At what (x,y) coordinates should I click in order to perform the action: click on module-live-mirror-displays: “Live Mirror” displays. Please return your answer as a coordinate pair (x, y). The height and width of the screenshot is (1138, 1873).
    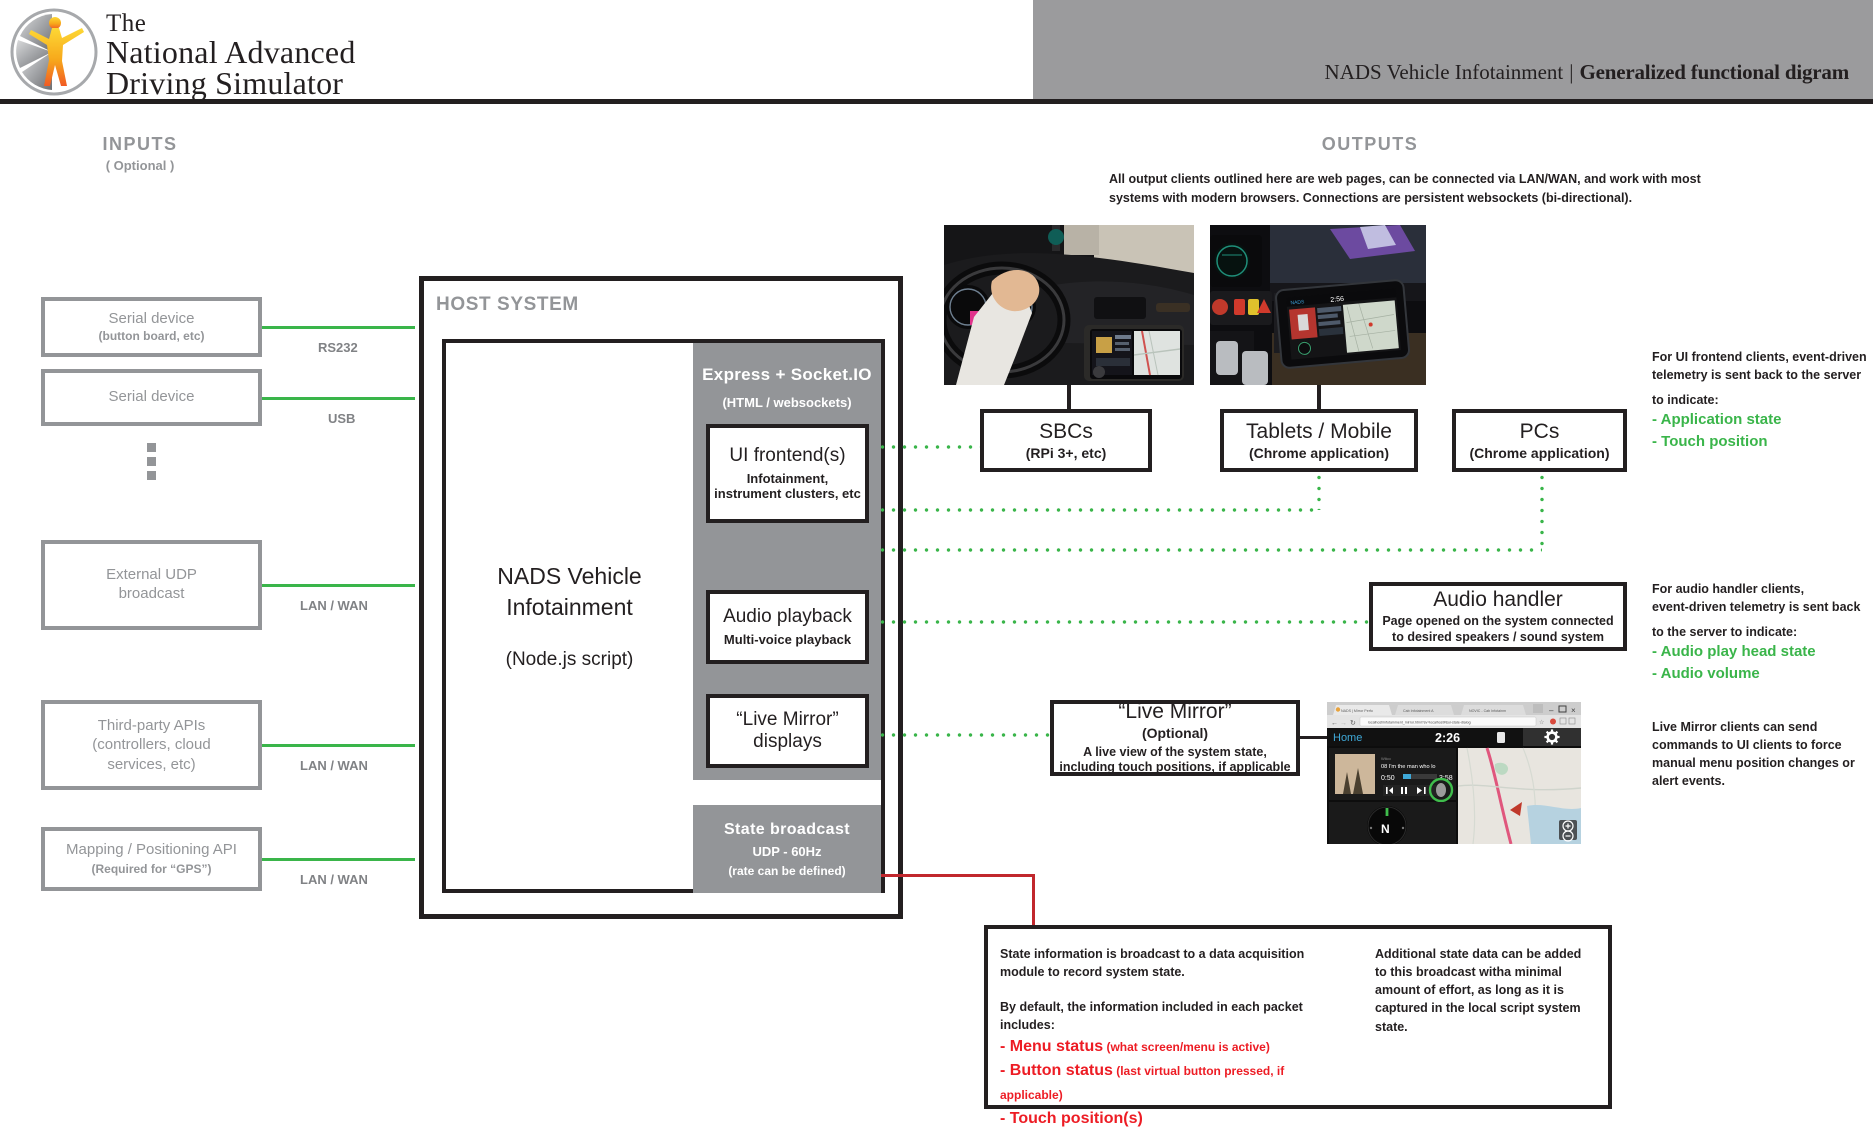
    Looking at the image, I should click on (787, 731).